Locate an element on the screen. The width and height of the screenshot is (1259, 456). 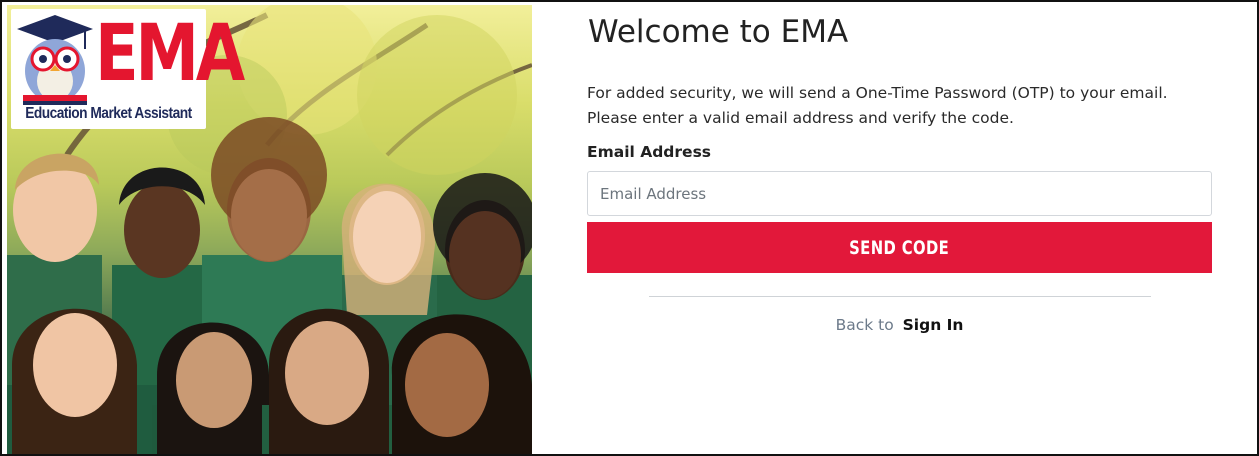
page-title: Welcome to EMA is located at coordinates (718, 32).